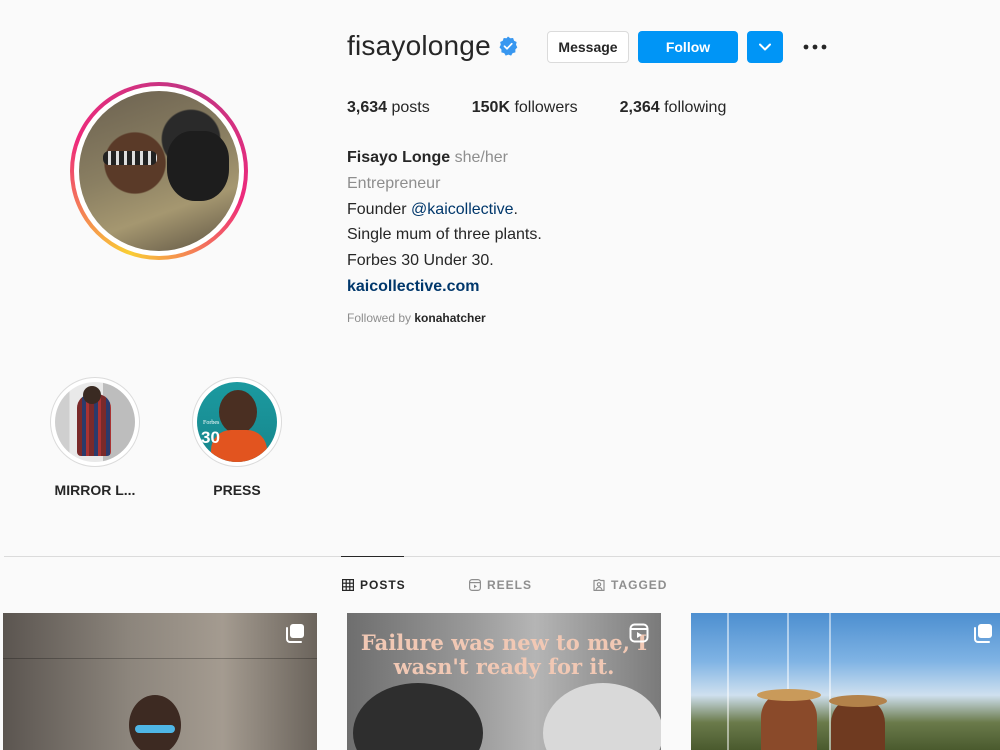 The width and height of the screenshot is (1000, 750). I want to click on highlight-ring: Forbes 30, so click(237, 422).